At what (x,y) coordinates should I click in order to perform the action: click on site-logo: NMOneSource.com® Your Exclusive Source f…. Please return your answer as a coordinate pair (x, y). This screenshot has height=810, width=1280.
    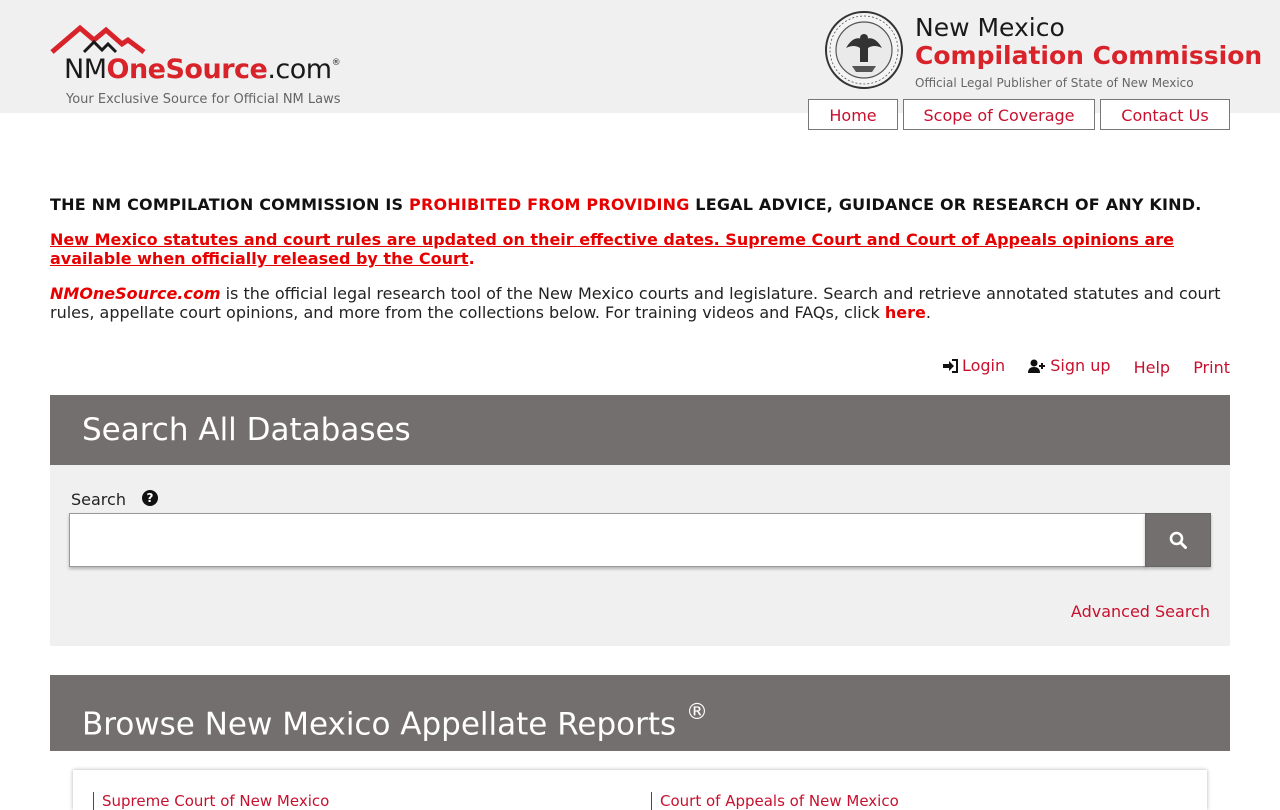
    Looking at the image, I should click on (210, 66).